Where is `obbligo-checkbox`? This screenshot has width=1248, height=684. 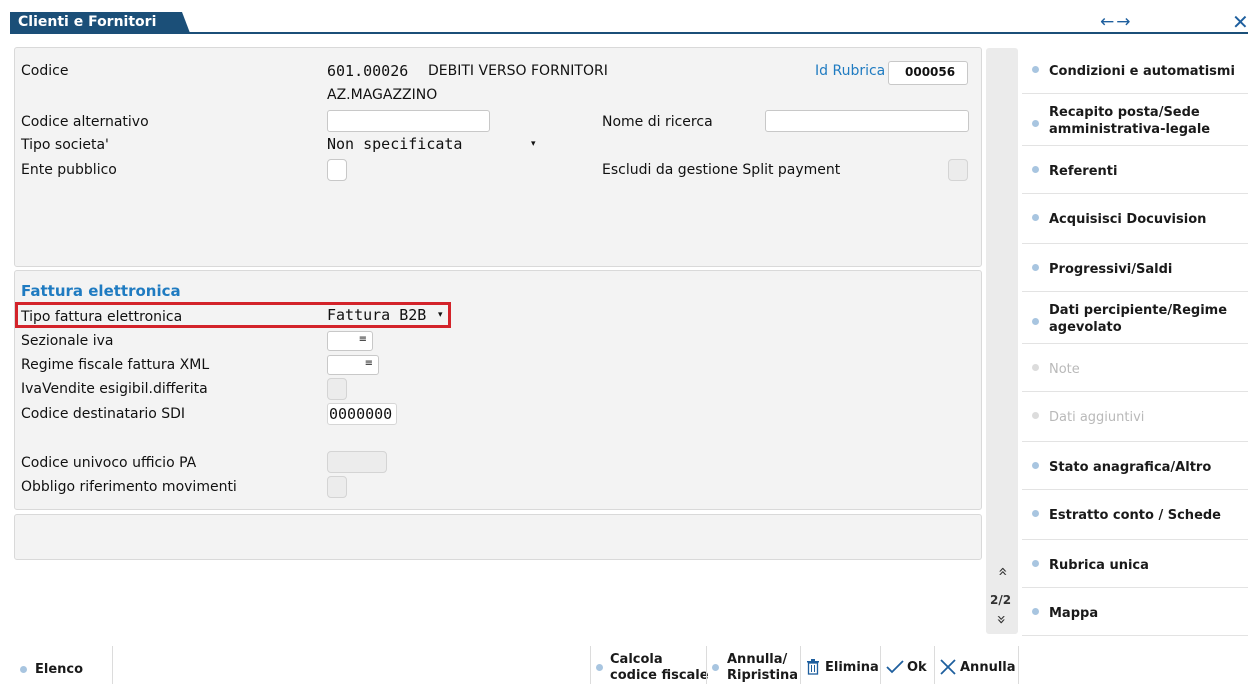 obbligo-checkbox is located at coordinates (337, 487).